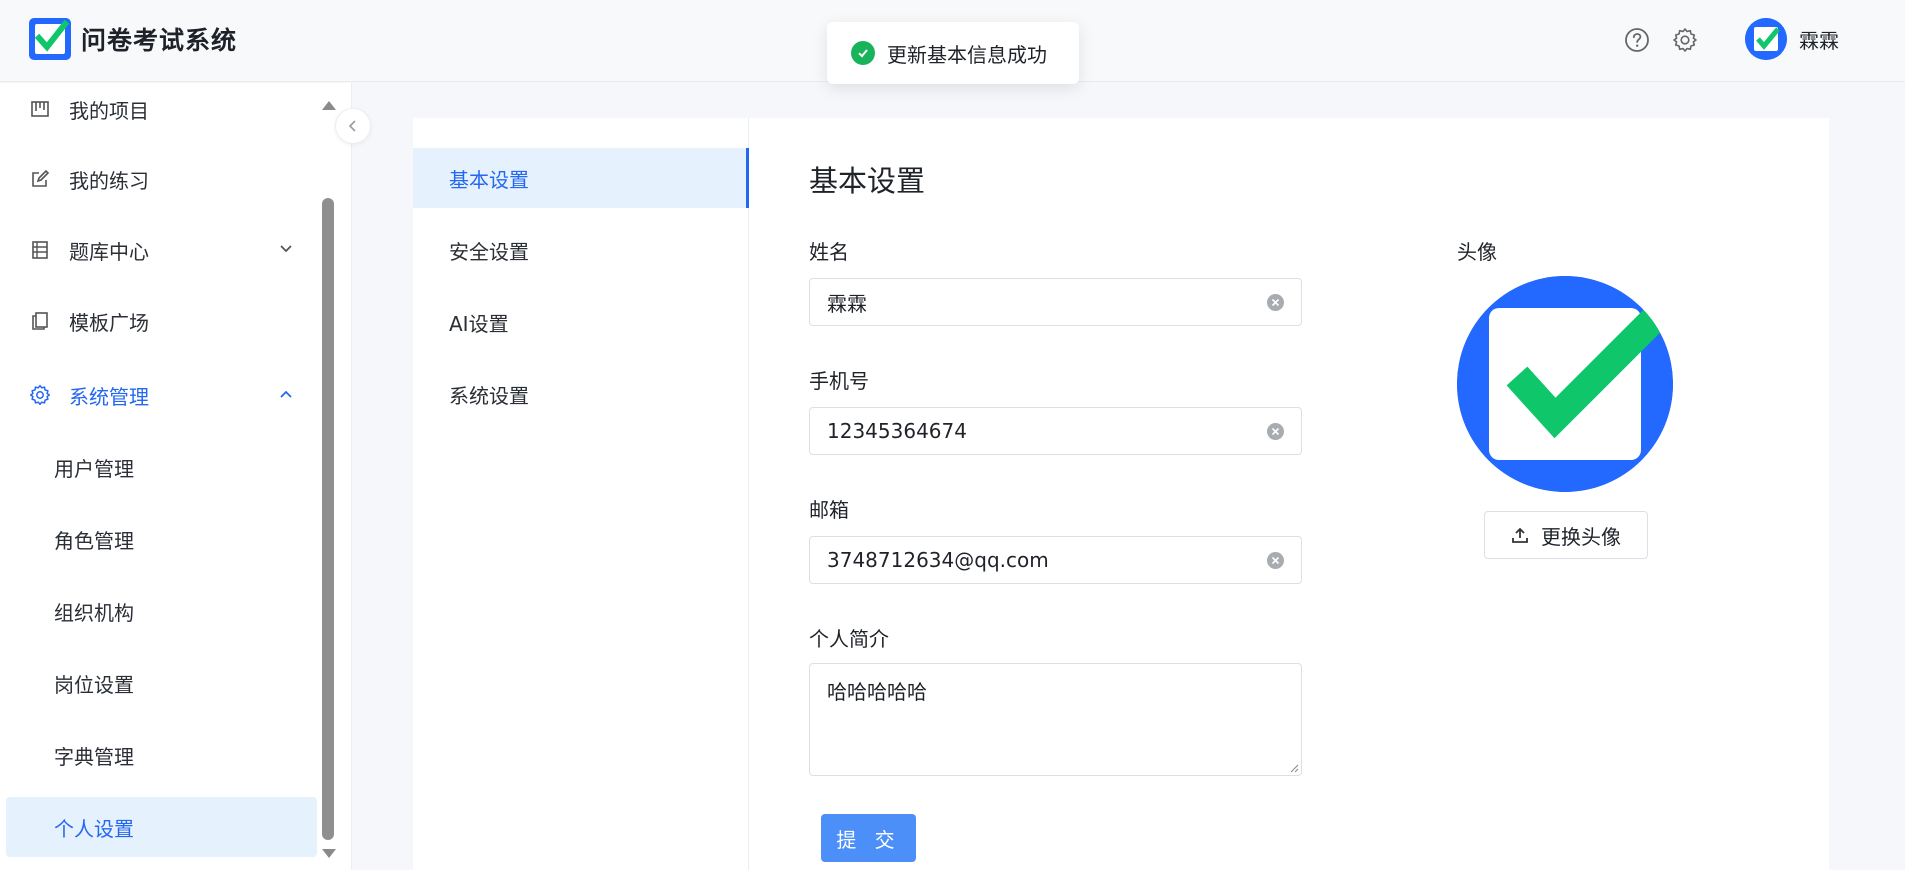  Describe the element at coordinates (877, 692) in the screenshot. I see `bio-value: 哈哈哈哈哈` at that location.